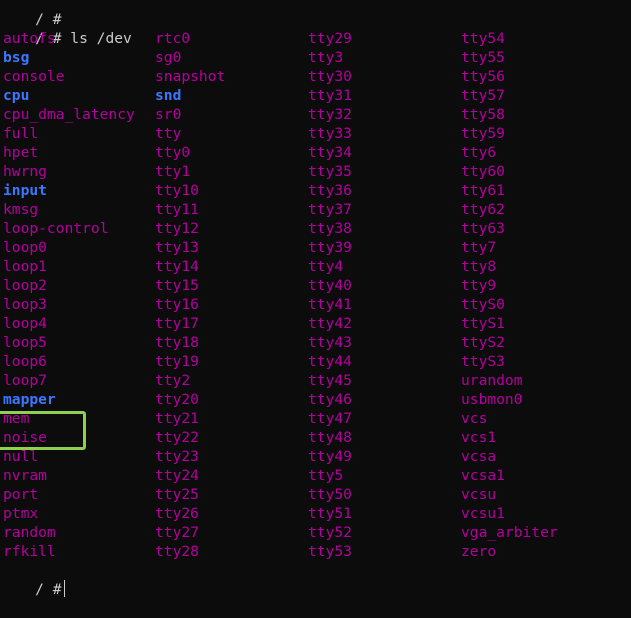  Describe the element at coordinates (330, 456) in the screenshot. I see `file-entry: tty49` at that location.